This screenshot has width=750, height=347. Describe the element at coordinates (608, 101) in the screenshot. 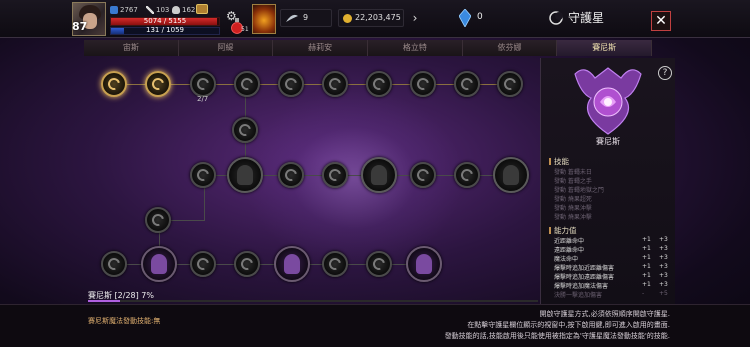

I see `rose-emblem-icon` at that location.